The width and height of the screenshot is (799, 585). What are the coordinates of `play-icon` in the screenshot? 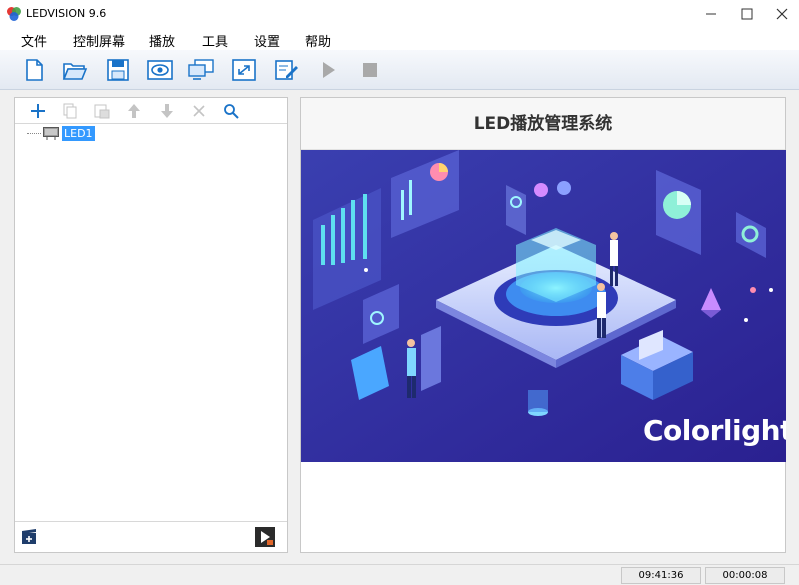 It's located at (329, 70).